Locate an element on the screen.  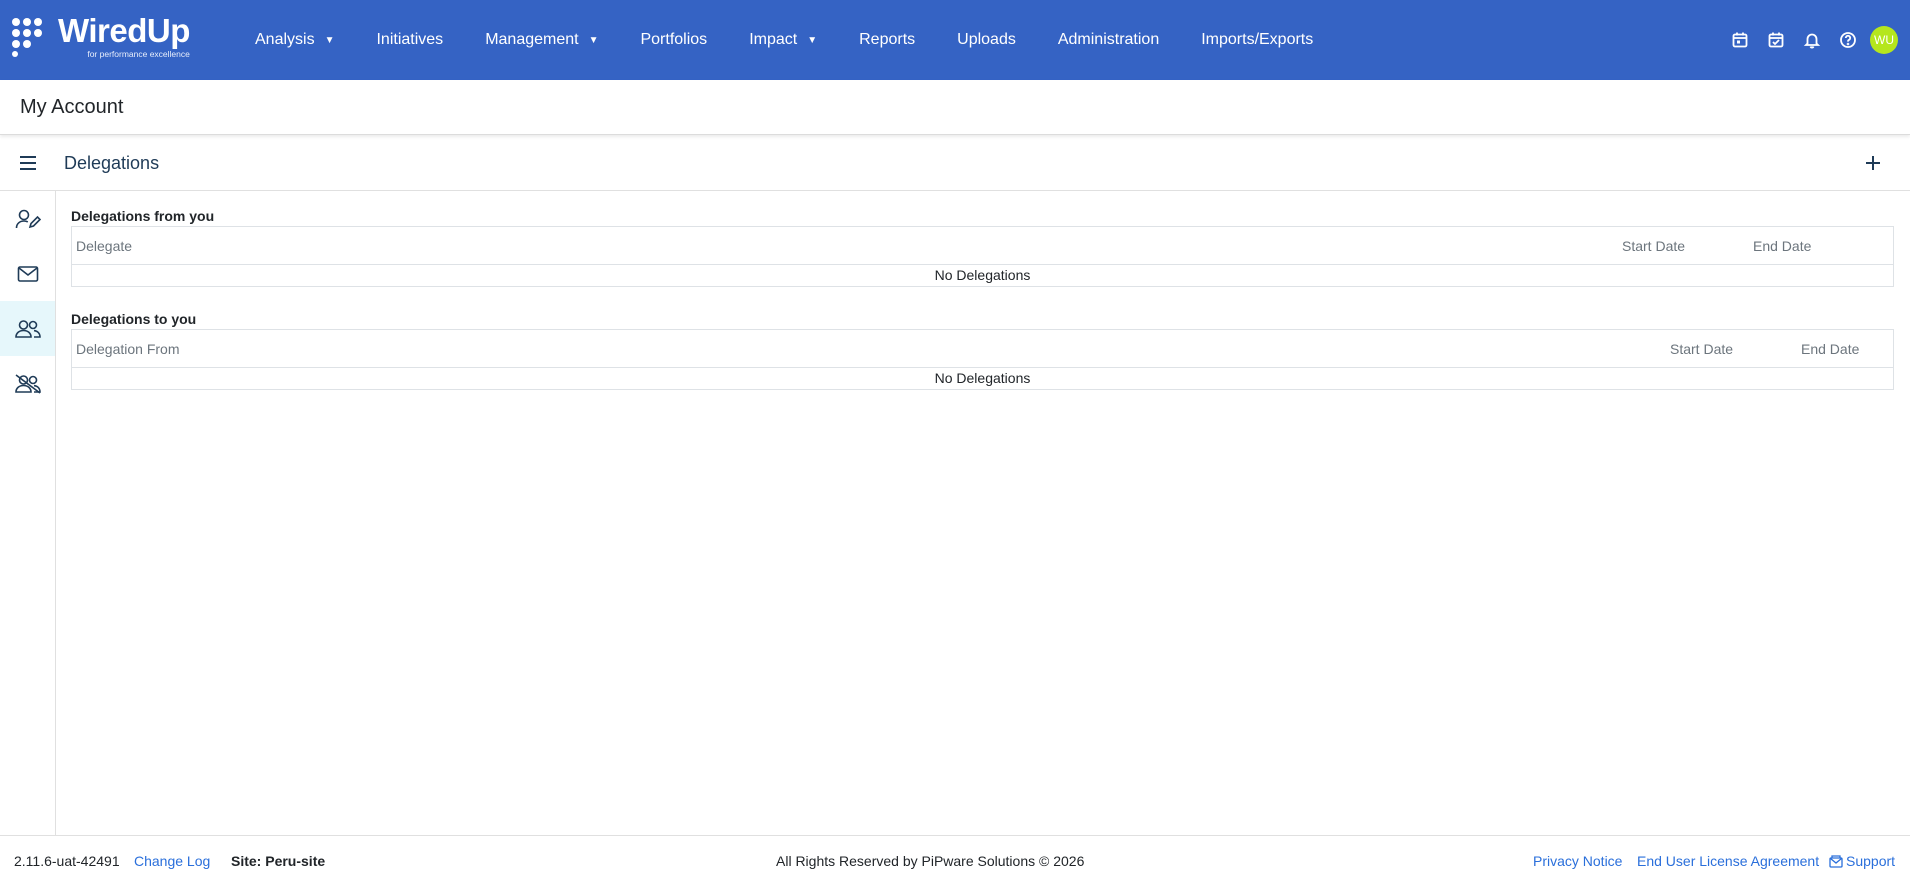
logo-dots-icon is located at coordinates (32, 38).